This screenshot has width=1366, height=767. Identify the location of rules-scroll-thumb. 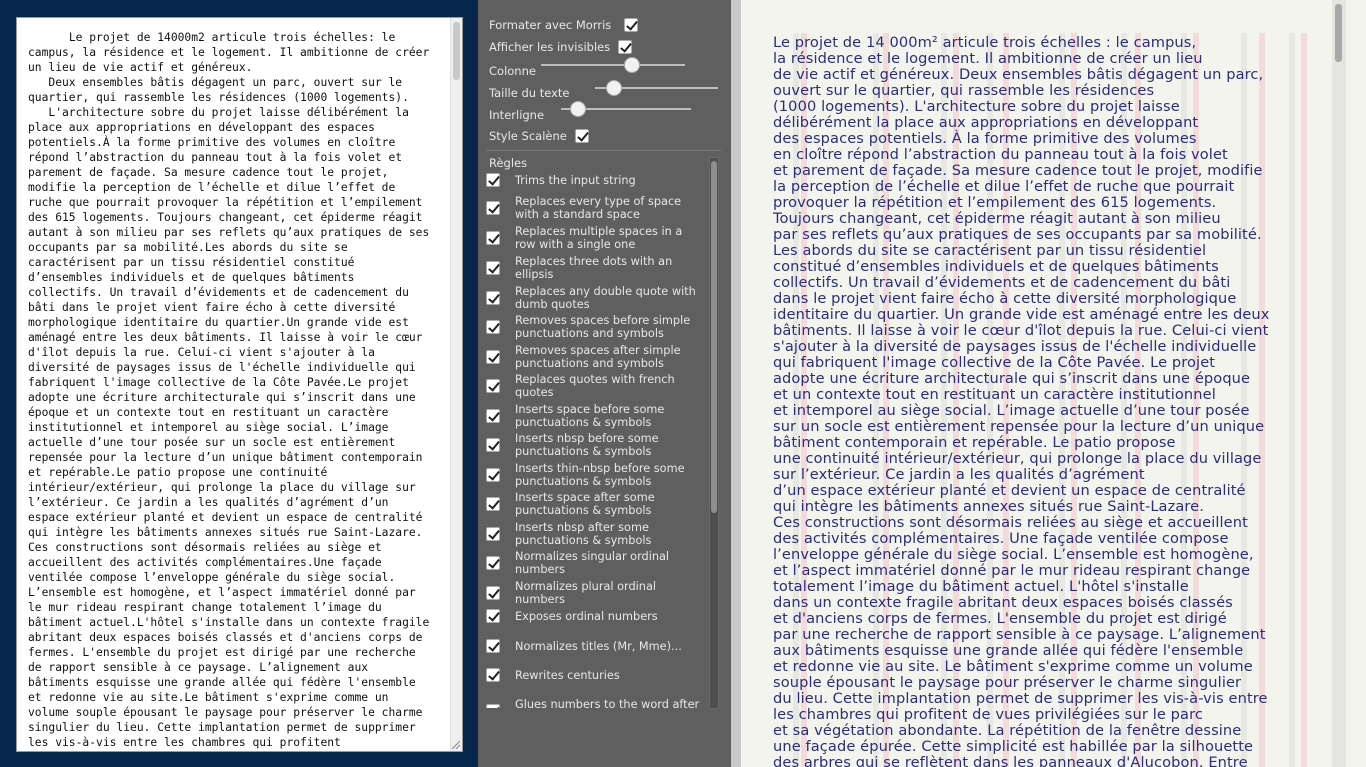
(714, 337).